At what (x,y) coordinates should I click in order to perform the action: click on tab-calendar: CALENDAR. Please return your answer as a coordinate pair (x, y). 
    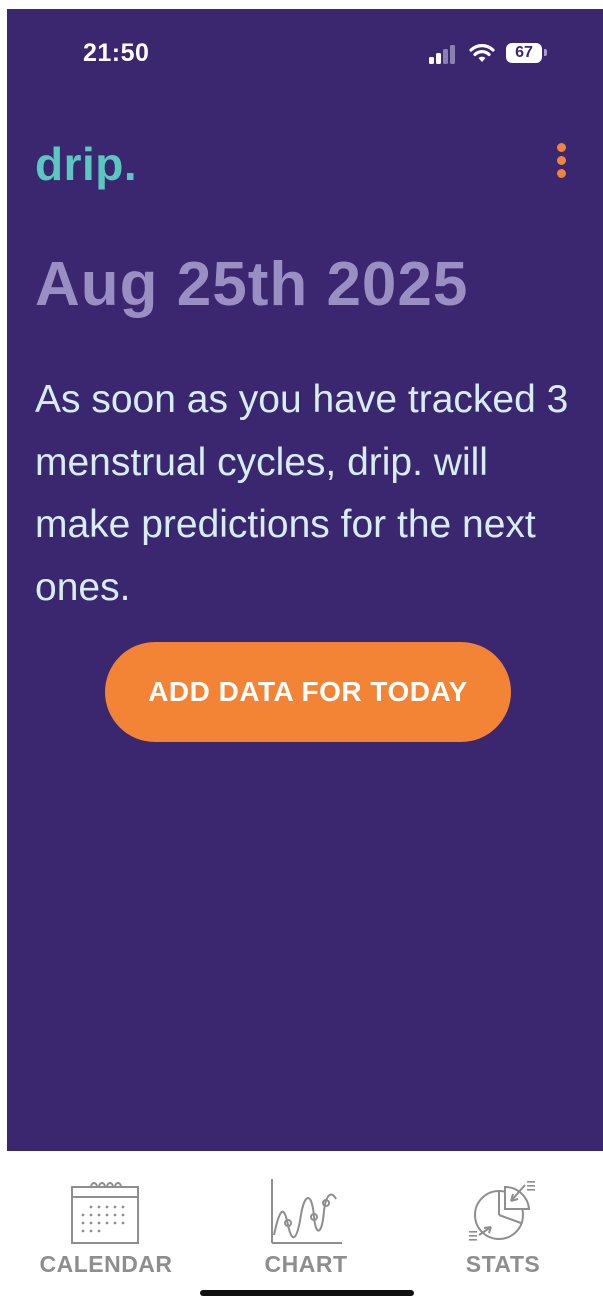
    Looking at the image, I should click on (106, 1218).